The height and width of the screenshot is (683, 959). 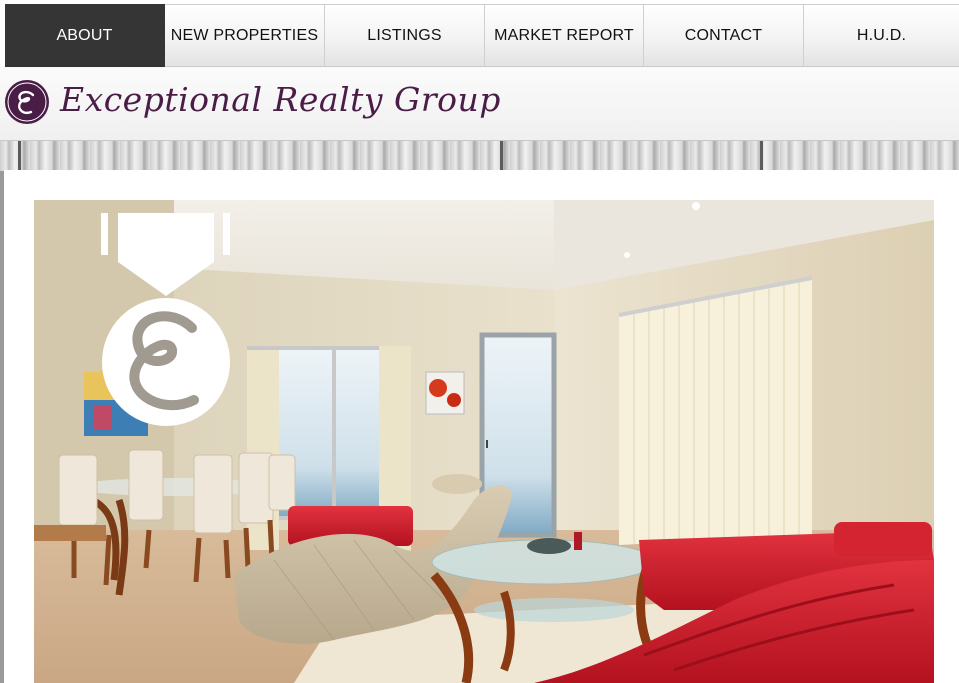 What do you see at coordinates (27, 102) in the screenshot?
I see `brand-logo-icon` at bounding box center [27, 102].